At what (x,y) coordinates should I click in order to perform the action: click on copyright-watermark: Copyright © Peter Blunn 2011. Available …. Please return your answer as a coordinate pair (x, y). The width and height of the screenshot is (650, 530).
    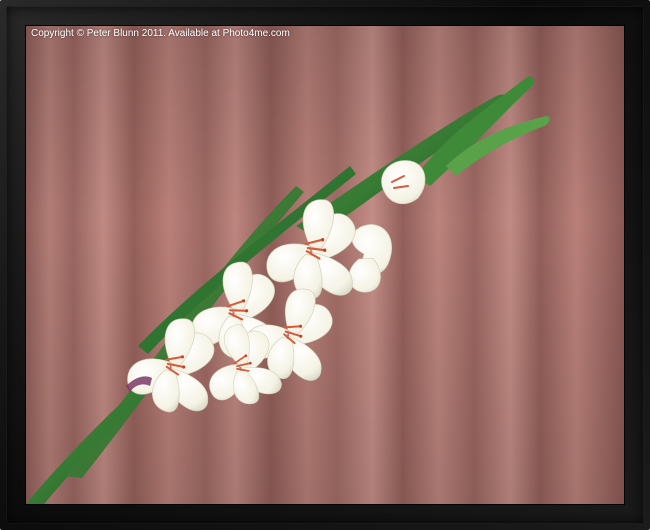
    Looking at the image, I should click on (160, 33).